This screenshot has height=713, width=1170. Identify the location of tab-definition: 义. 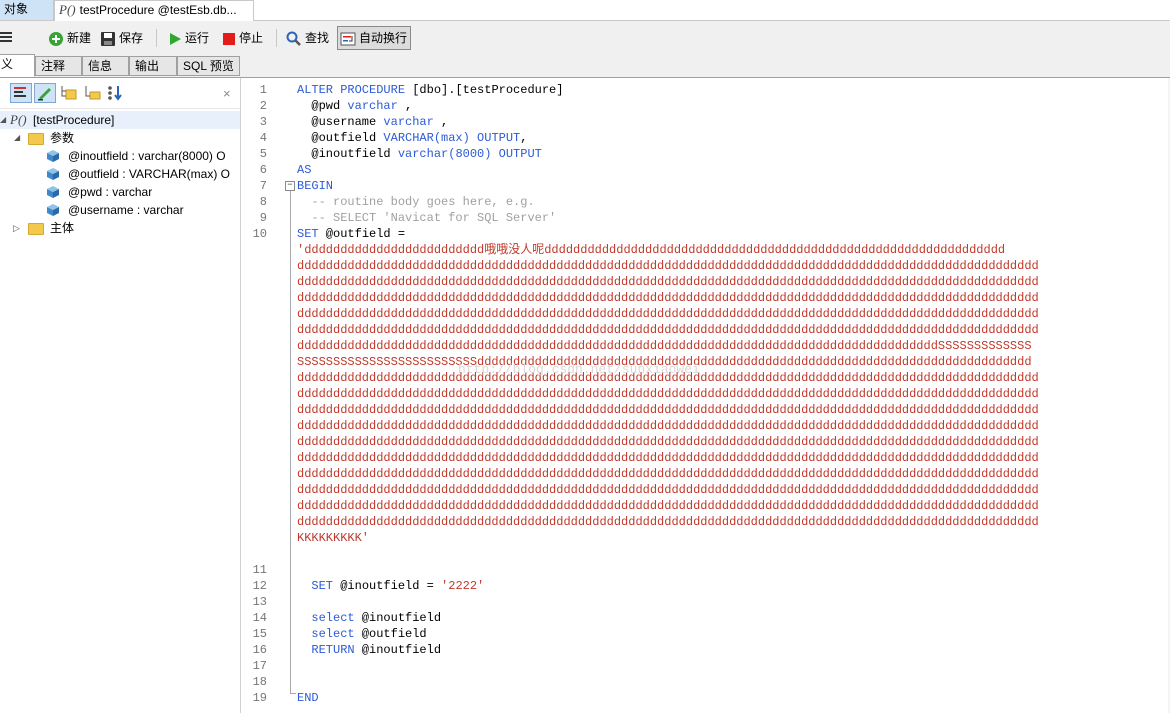
(17, 65).